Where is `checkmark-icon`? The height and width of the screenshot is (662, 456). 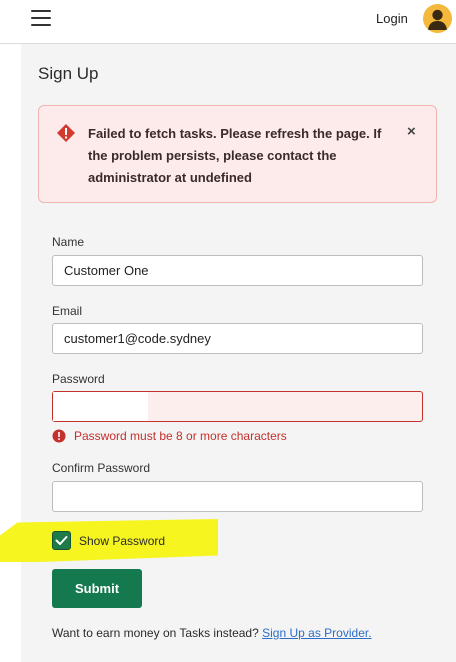 checkmark-icon is located at coordinates (61, 540).